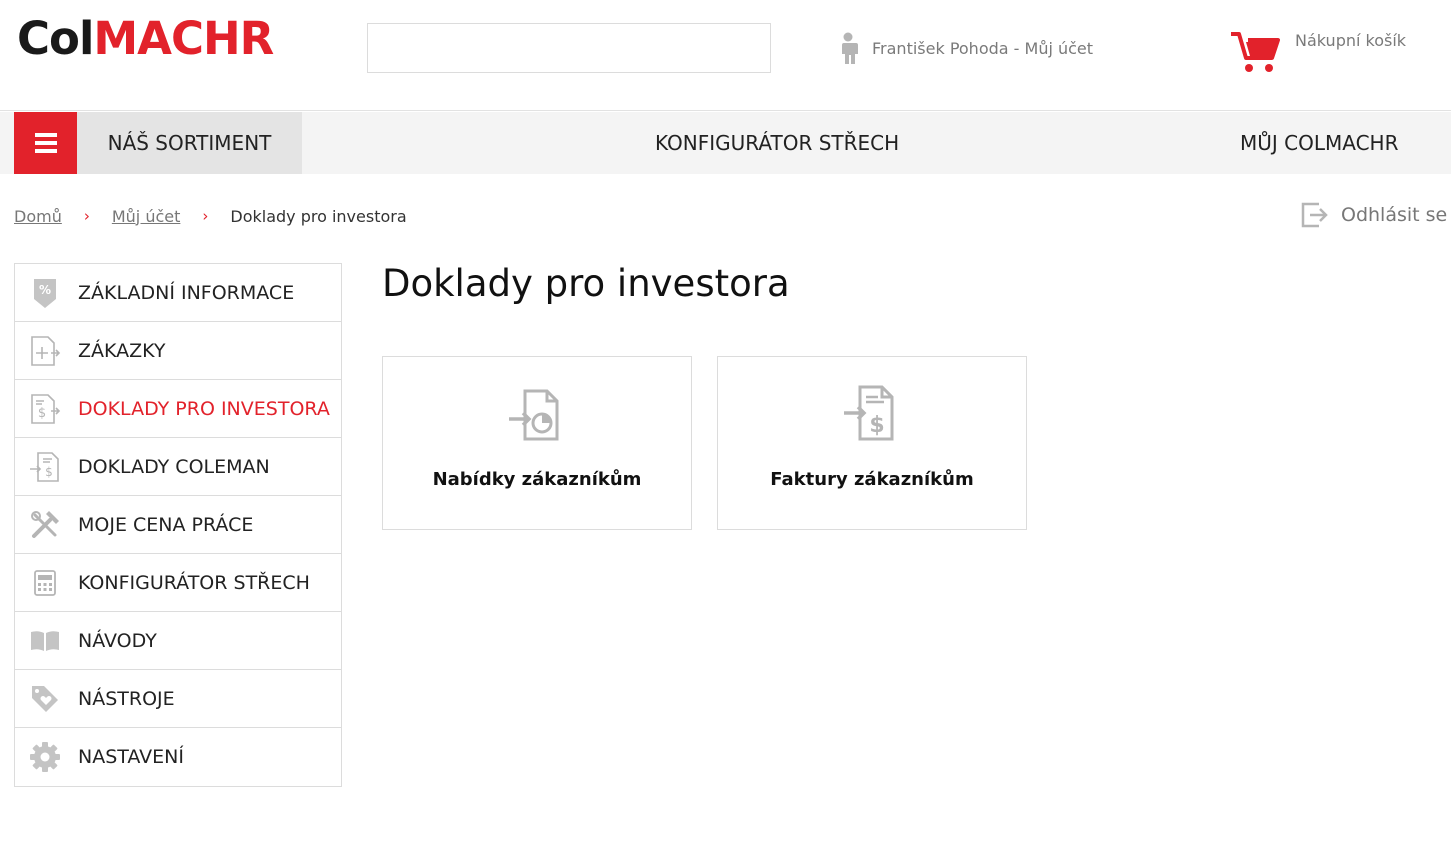  I want to click on account-link: František Pohoda - Můj účet, so click(964, 48).